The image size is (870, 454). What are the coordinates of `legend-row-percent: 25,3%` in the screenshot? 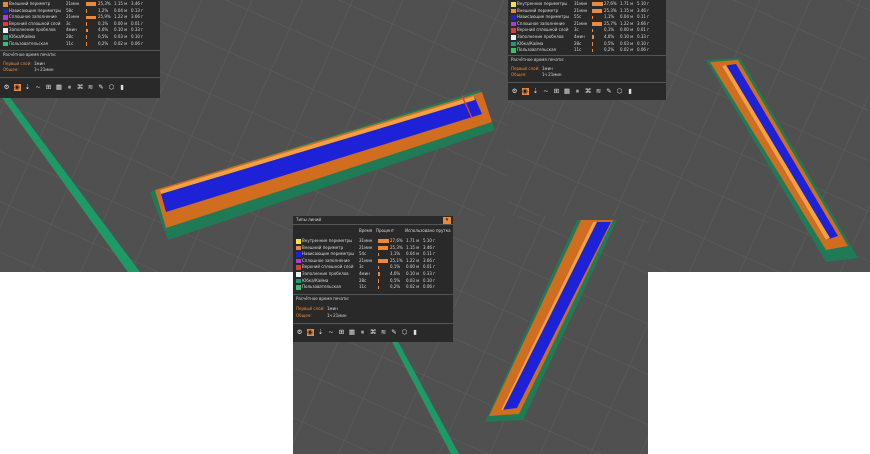 It's located at (396, 247).